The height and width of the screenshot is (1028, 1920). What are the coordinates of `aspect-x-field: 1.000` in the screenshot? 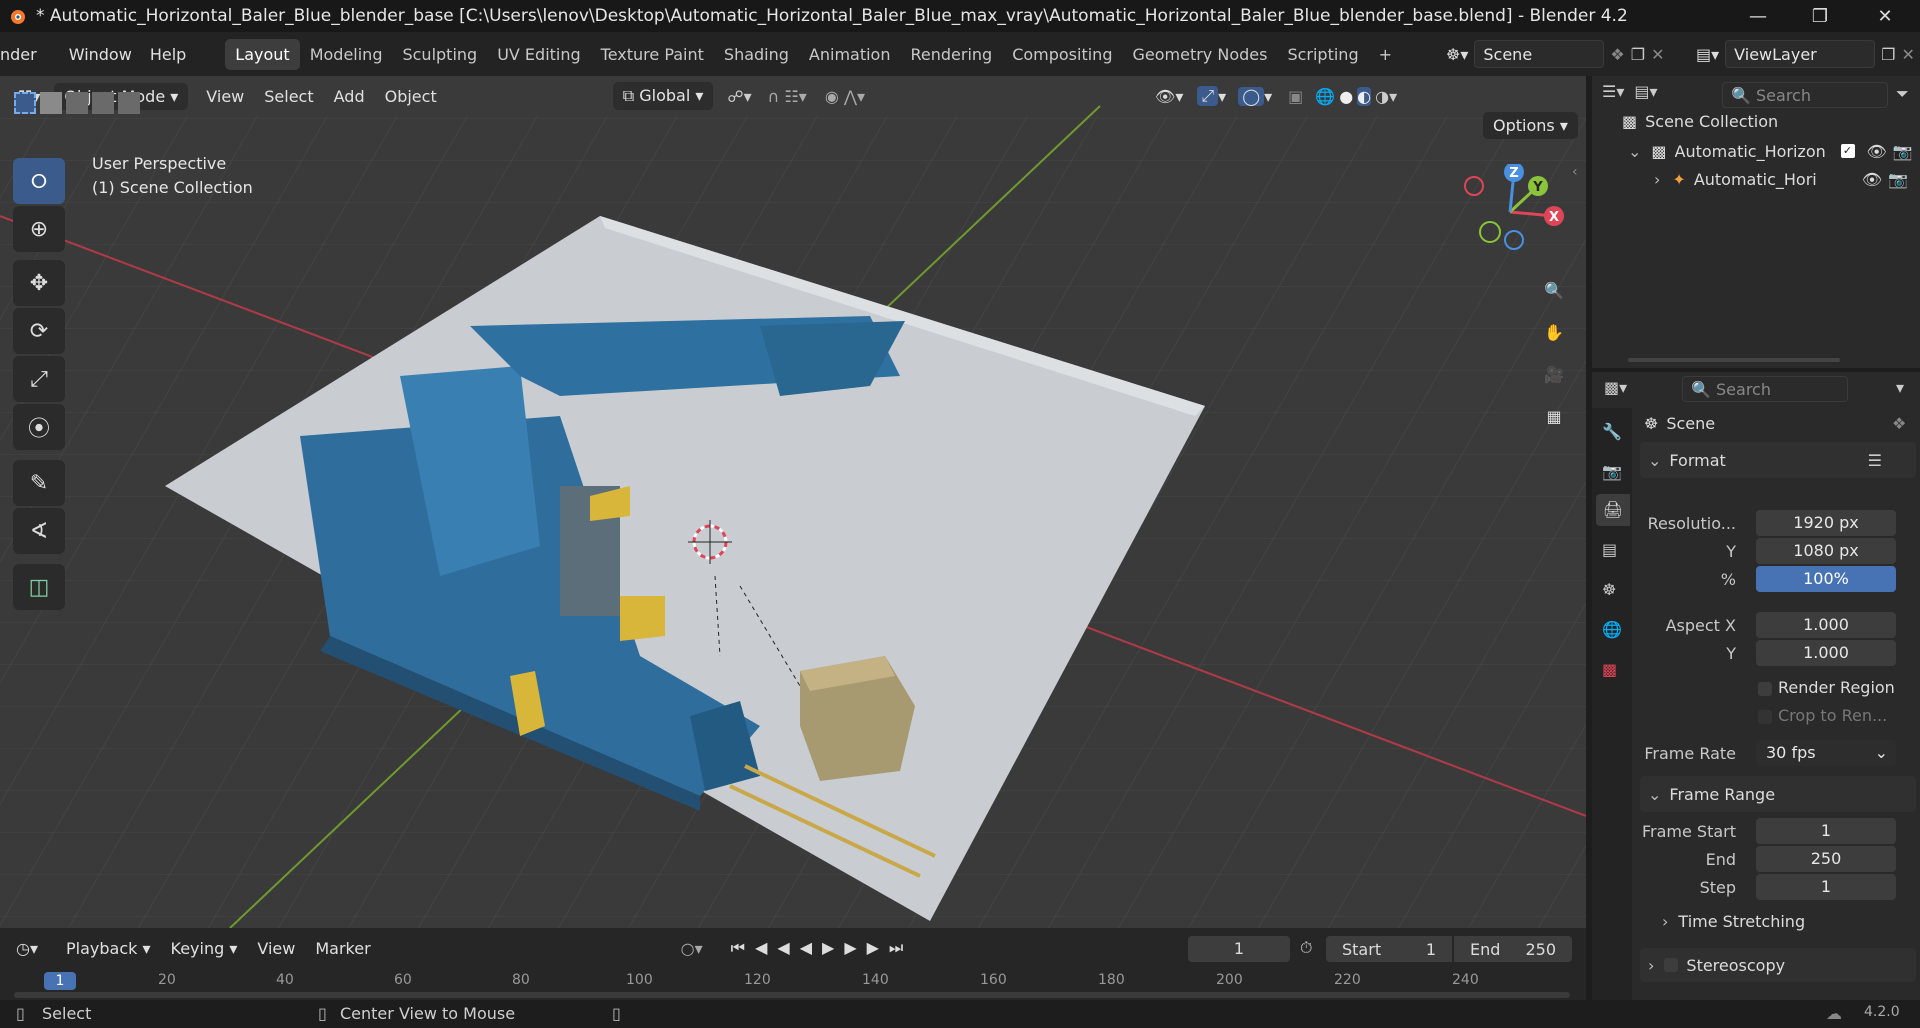 It's located at (1826, 625).